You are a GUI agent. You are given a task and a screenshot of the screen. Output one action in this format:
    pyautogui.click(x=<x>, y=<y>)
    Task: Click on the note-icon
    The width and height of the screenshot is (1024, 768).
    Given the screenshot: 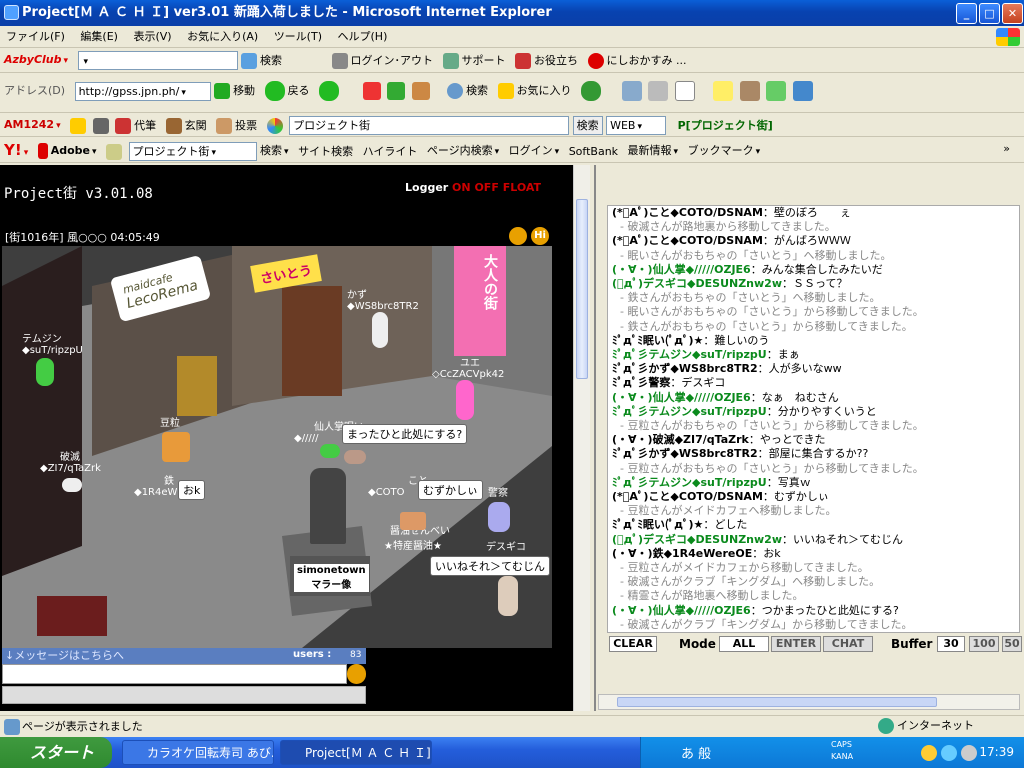 What is the action you would take?
    pyautogui.click(x=723, y=91)
    